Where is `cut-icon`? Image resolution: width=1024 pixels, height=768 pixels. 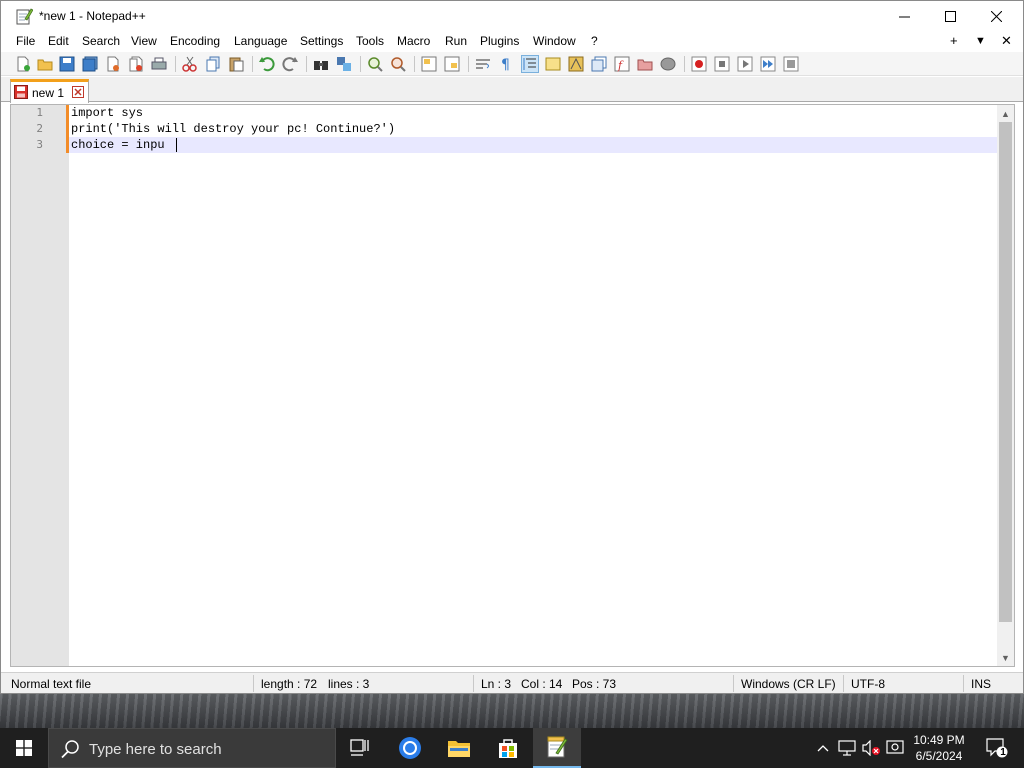 cut-icon is located at coordinates (190, 64).